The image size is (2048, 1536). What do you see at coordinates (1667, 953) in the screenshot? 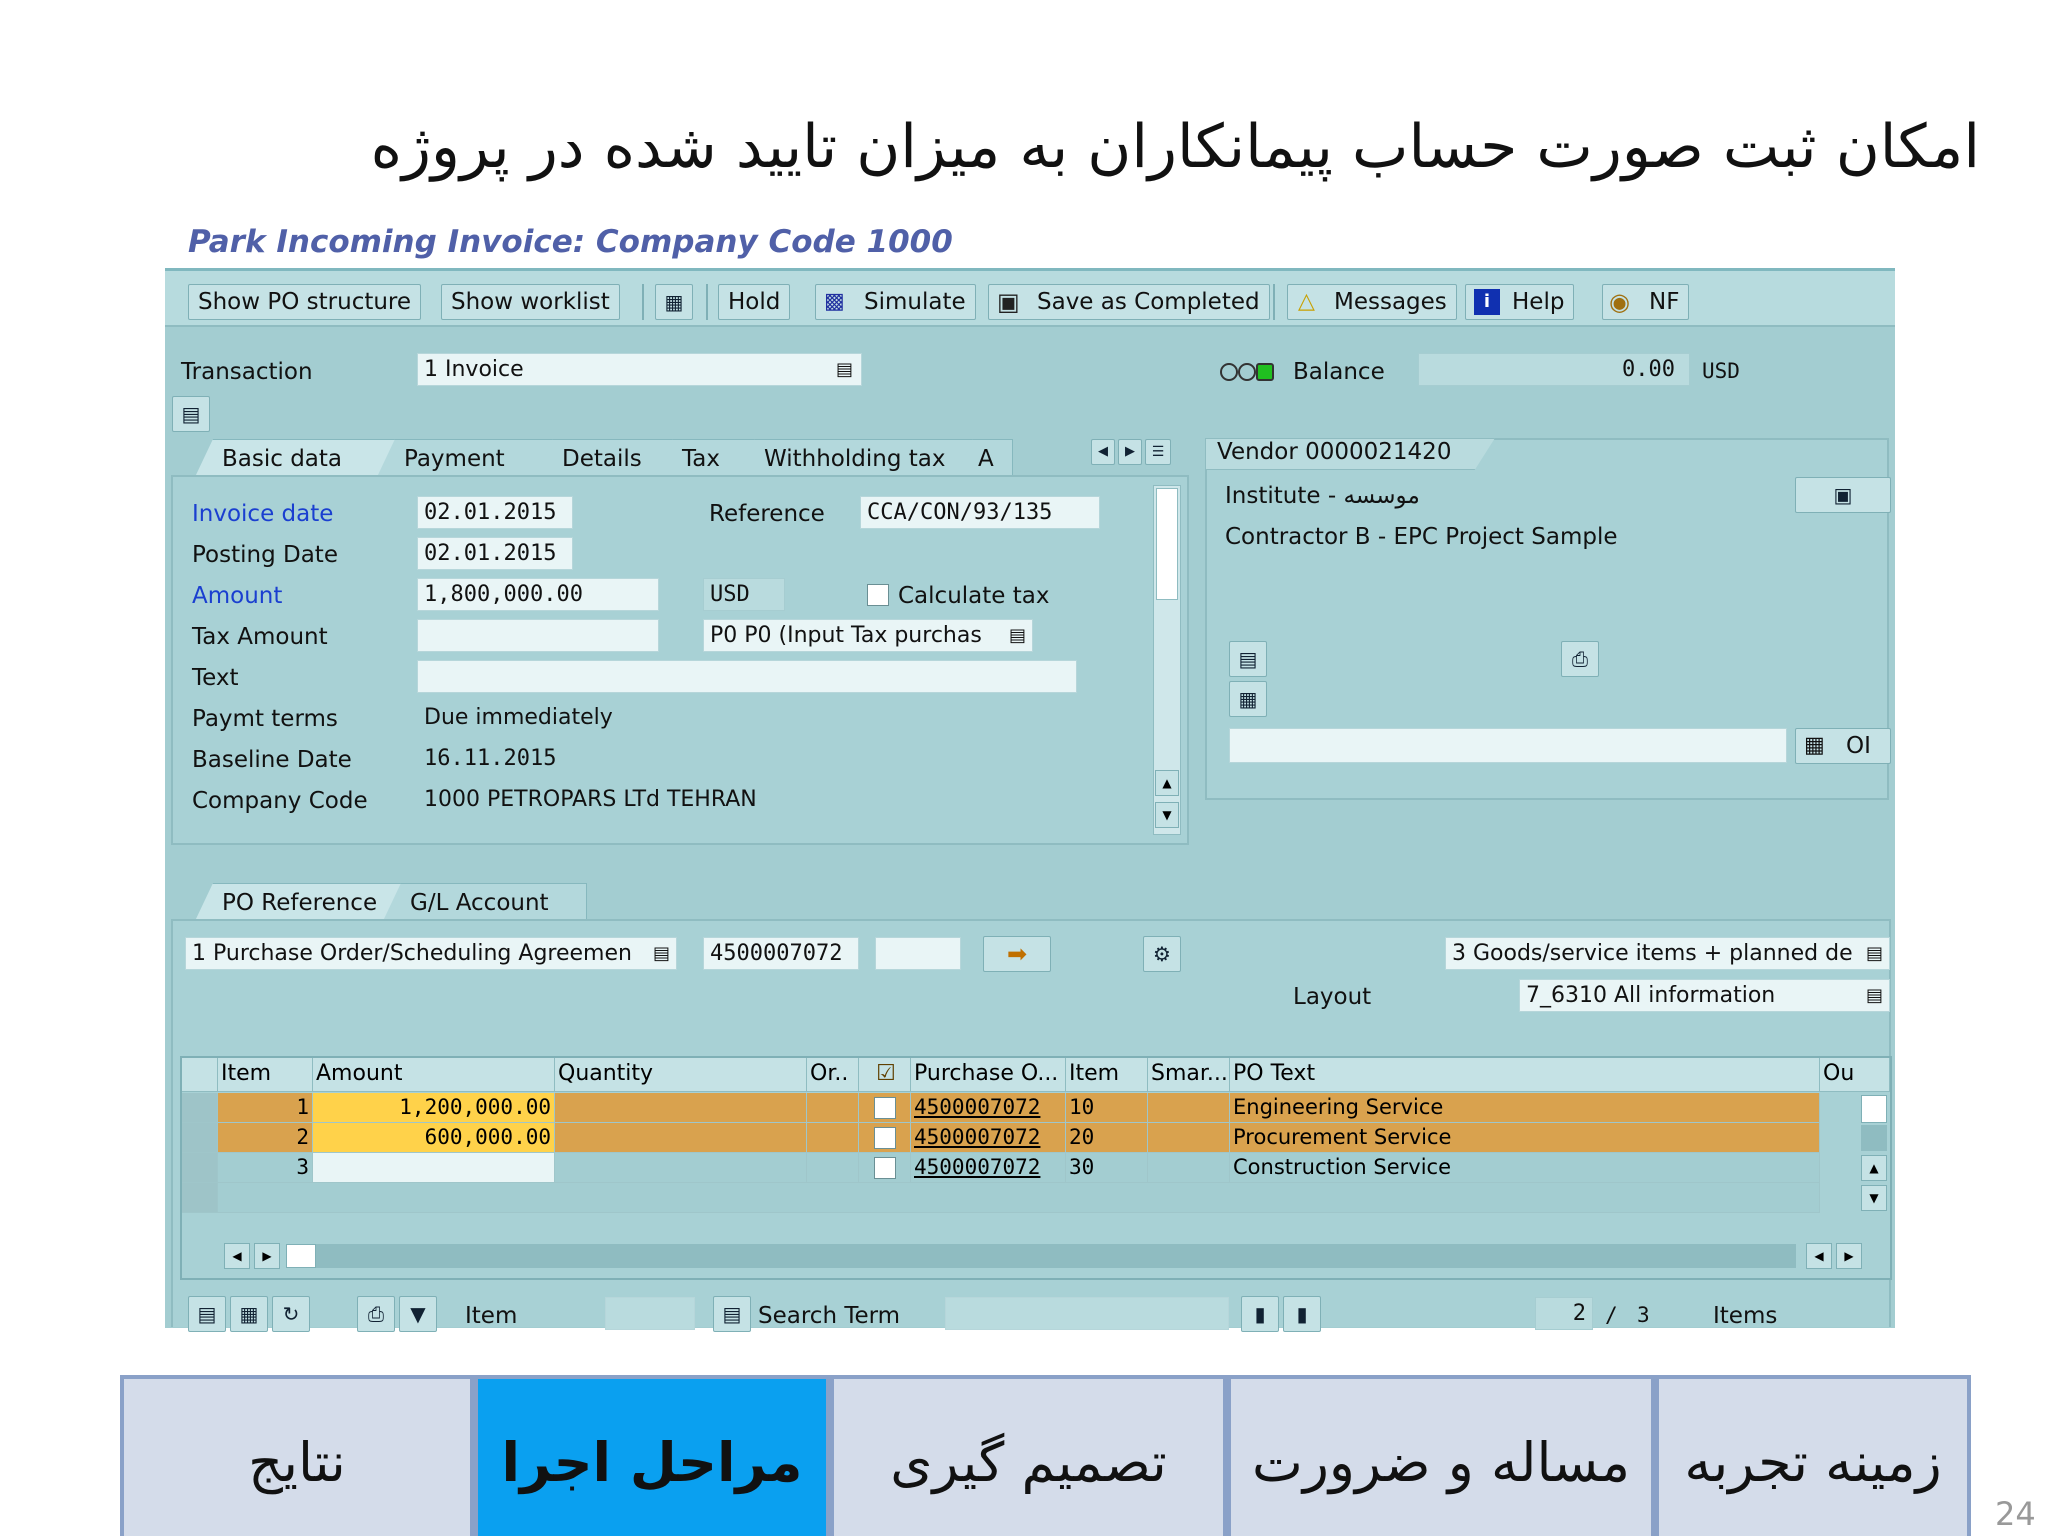
I see `po-selection-select: 3 Goods/service items + planned de ▤` at bounding box center [1667, 953].